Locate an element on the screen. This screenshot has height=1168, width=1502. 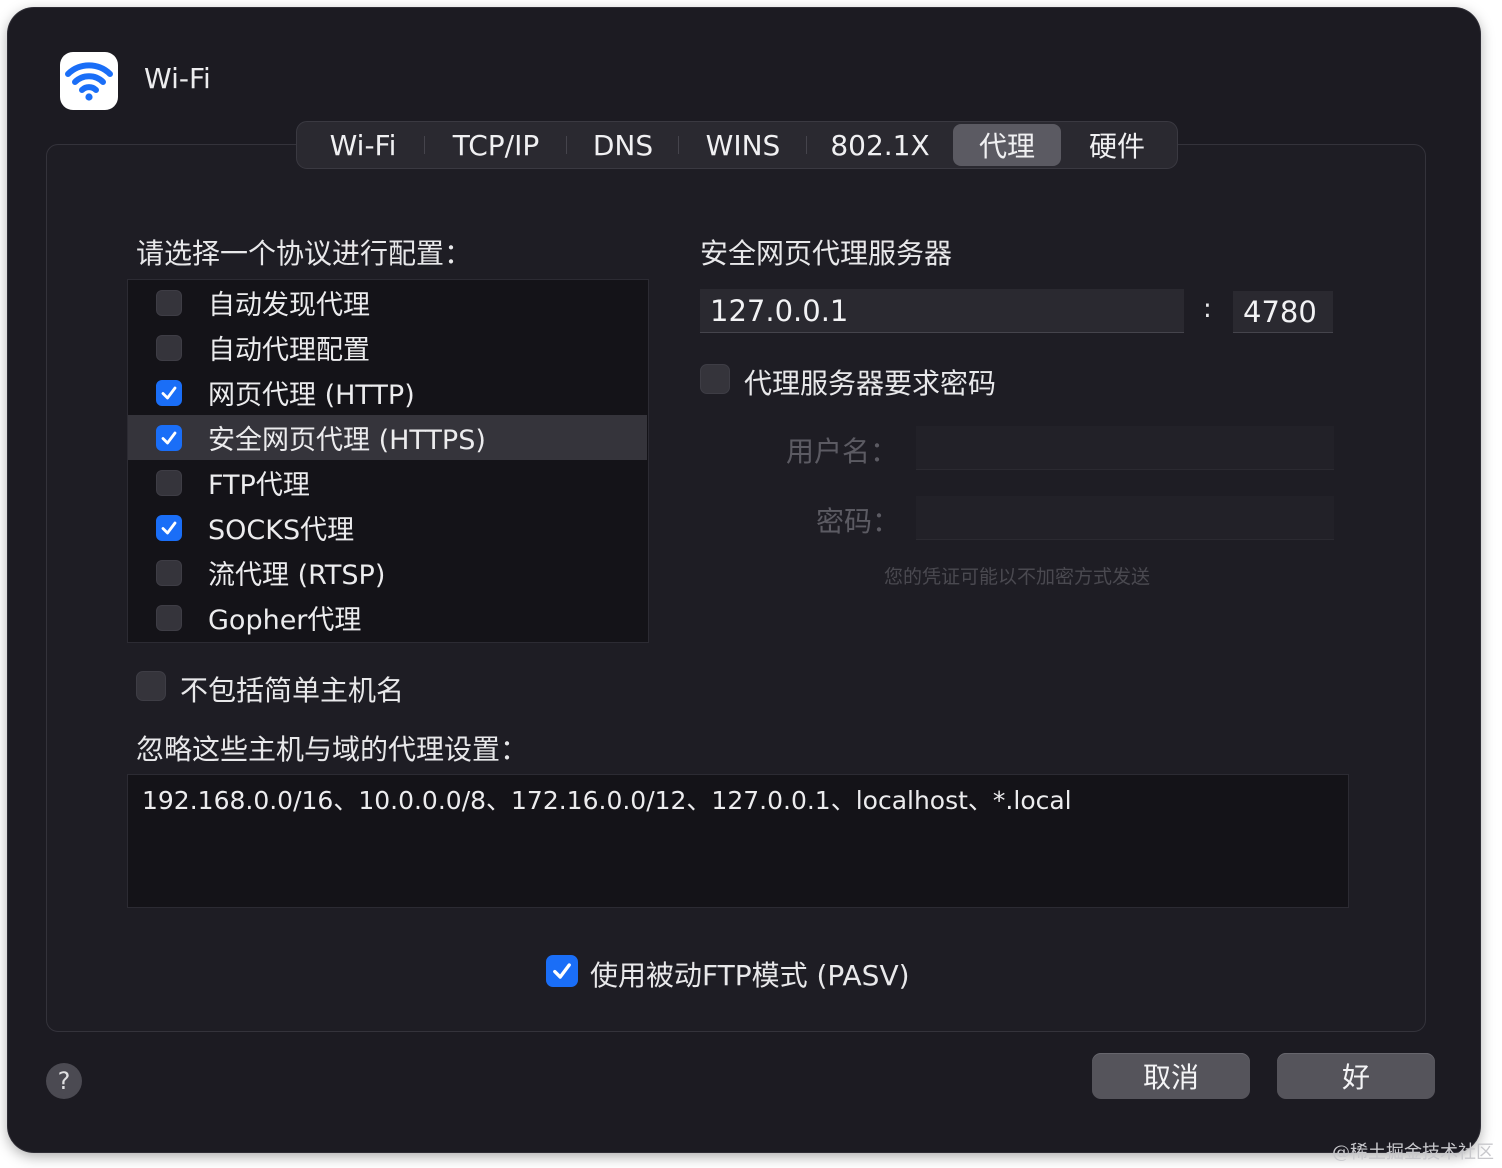
tab-wifi: Wi-Fi is located at coordinates (363, 145).